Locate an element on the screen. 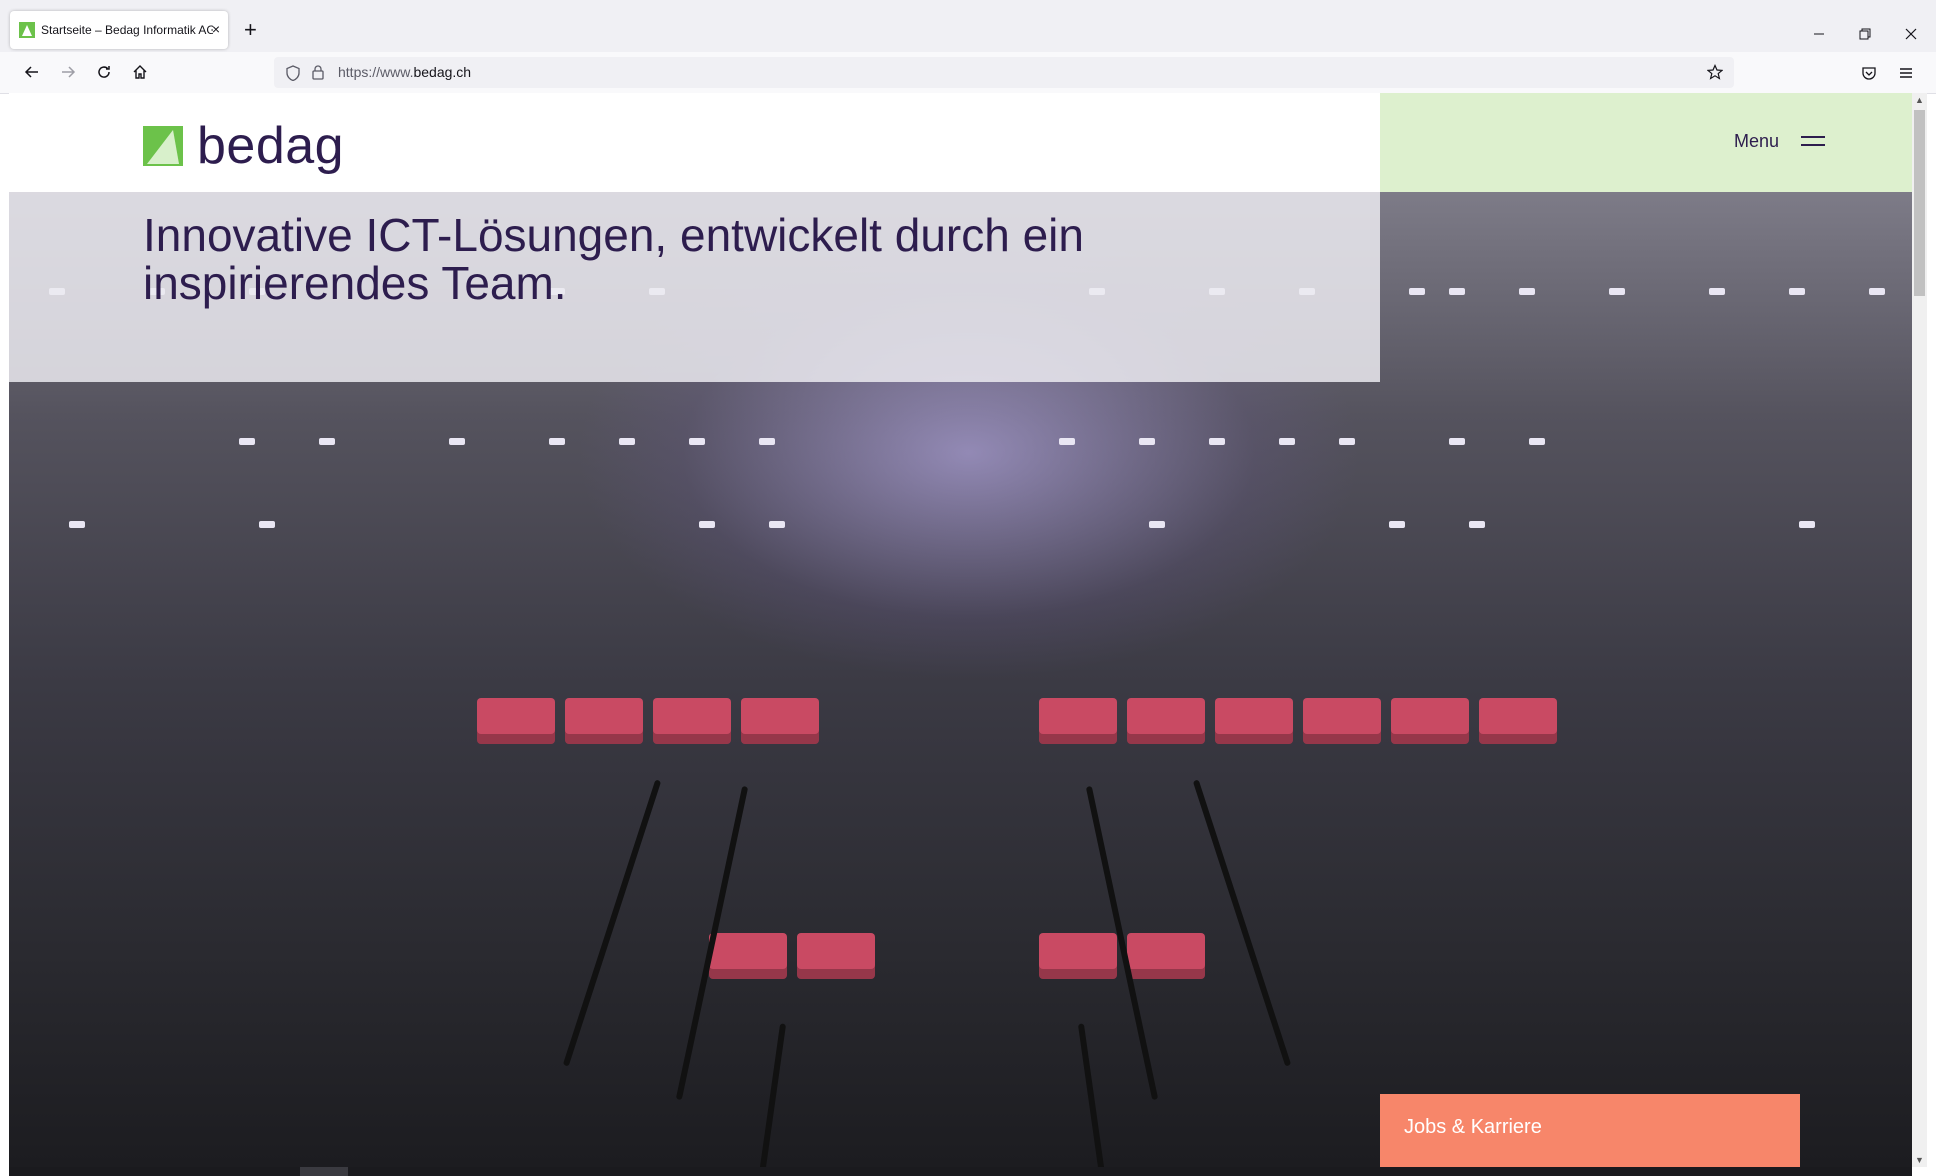 The image size is (1936, 1176). home-icon is located at coordinates (140, 72).